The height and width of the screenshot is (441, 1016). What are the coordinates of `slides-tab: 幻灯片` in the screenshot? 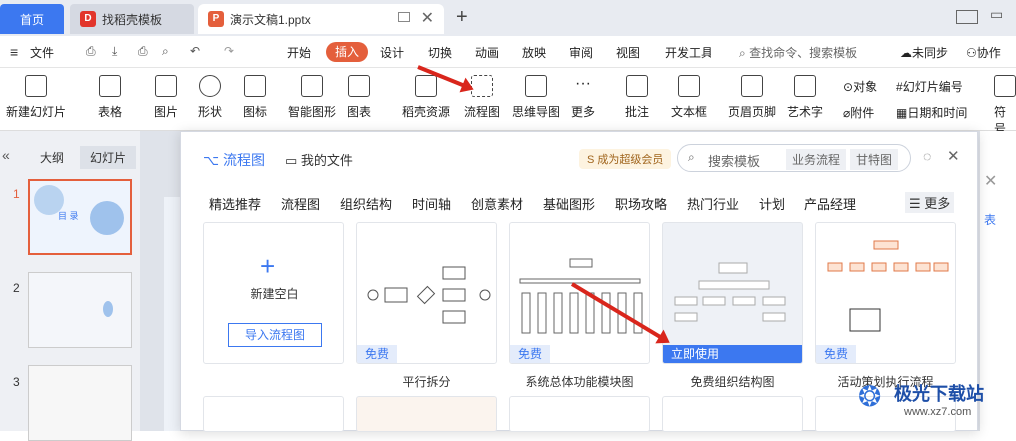 It's located at (108, 157).